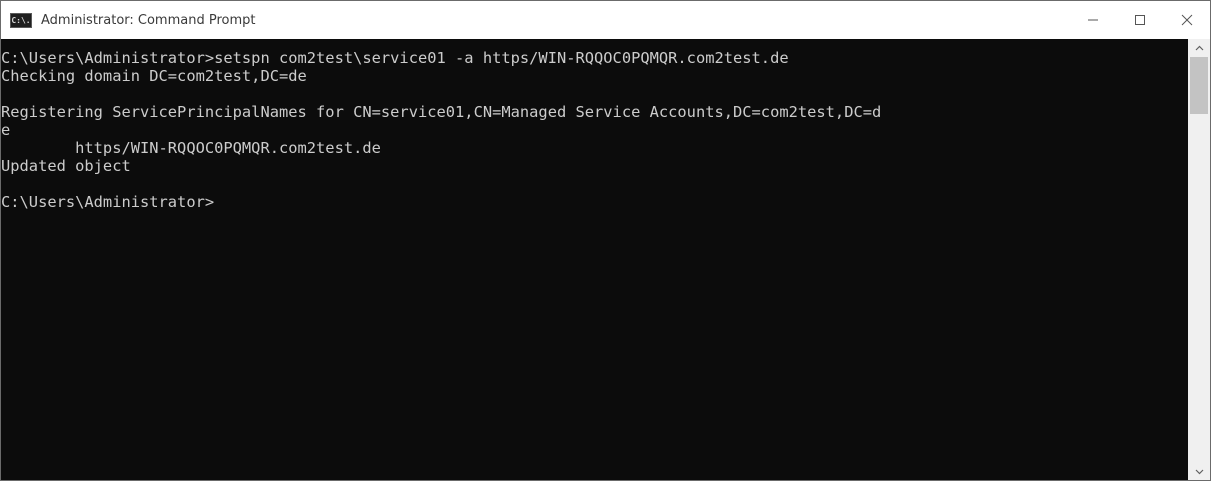 This screenshot has width=1211, height=481. I want to click on chevron-down-icon, so click(1199, 471).